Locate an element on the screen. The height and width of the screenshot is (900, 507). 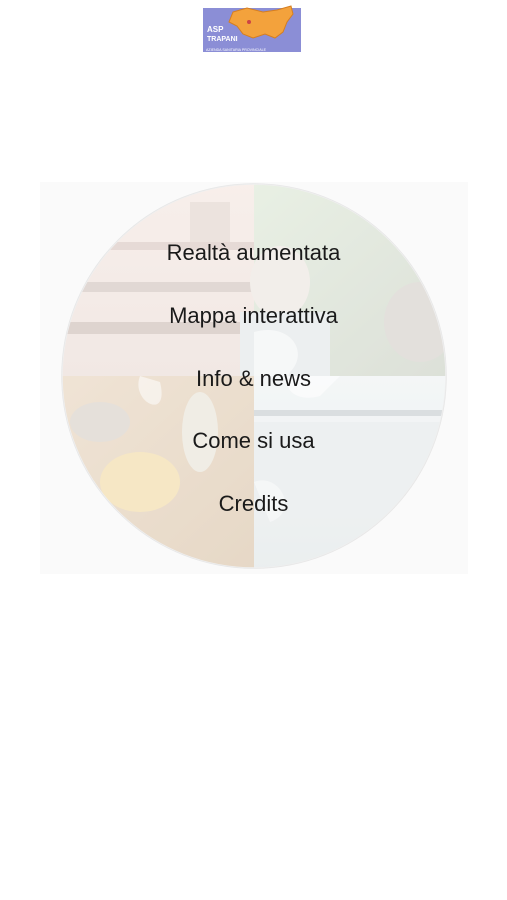
menu-item-credits: Credits is located at coordinates (253, 504).